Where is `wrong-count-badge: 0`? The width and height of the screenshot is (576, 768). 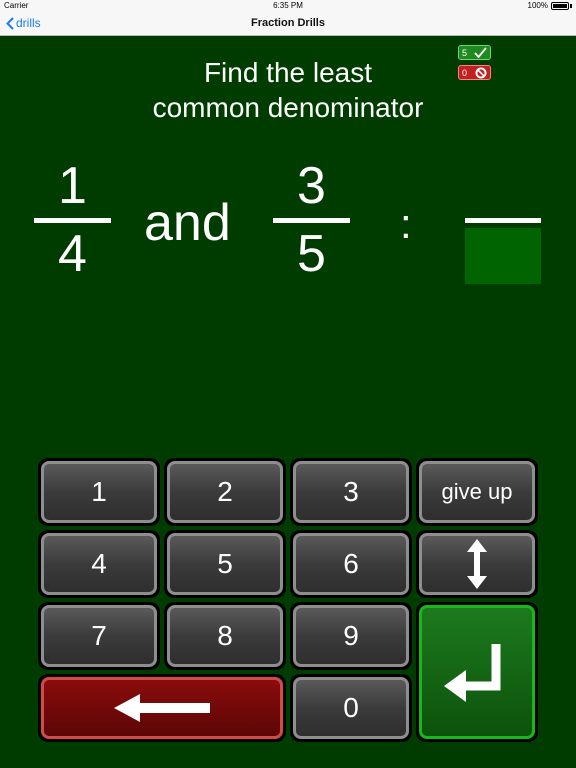 wrong-count-badge: 0 is located at coordinates (474, 72).